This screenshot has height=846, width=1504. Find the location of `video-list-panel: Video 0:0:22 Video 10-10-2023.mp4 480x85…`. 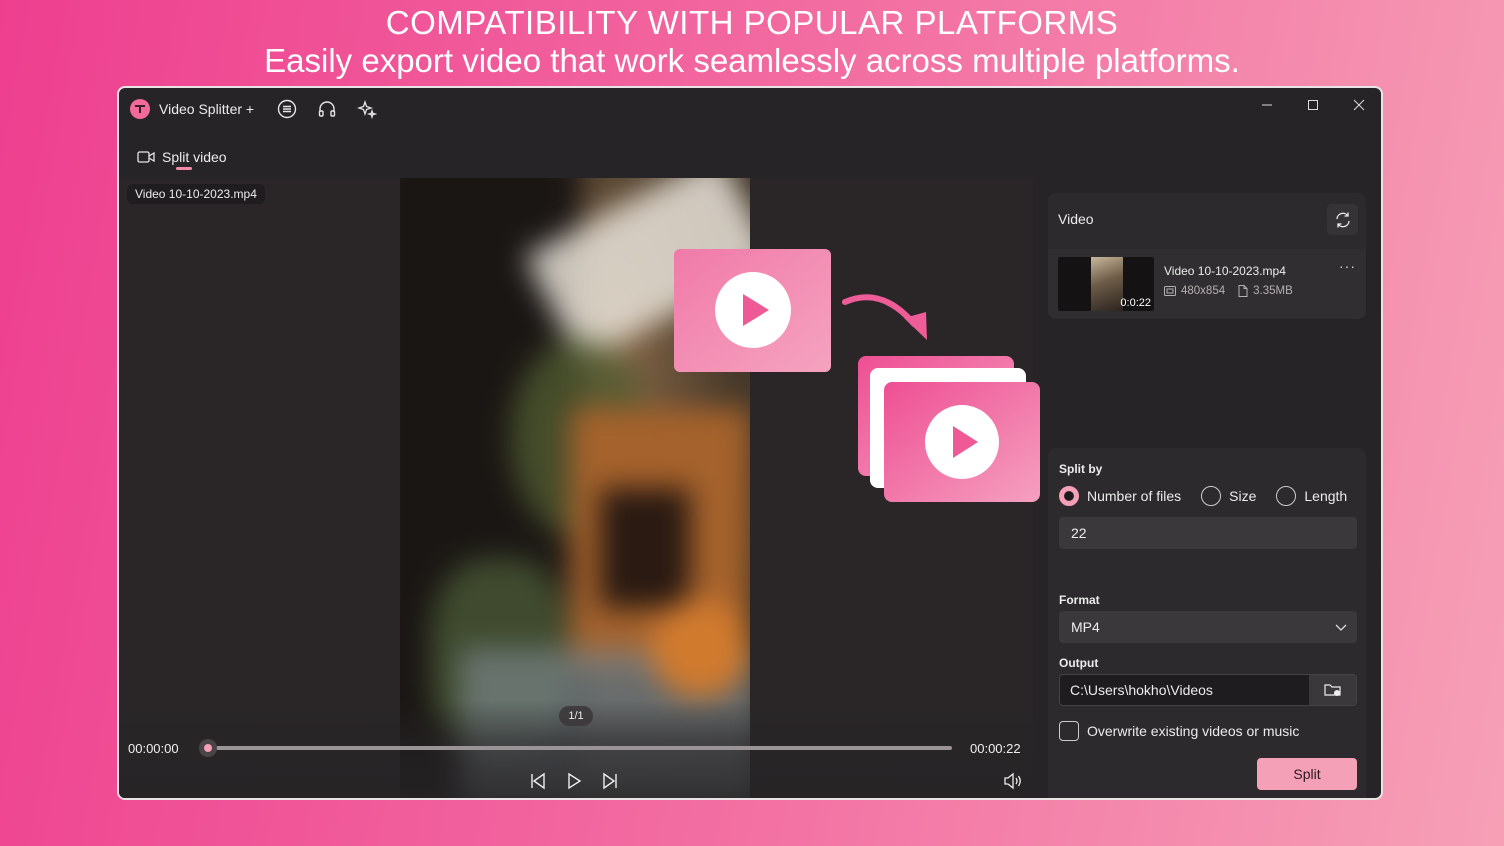

video-list-panel: Video 0:0:22 Video 10-10-2023.mp4 480x85… is located at coordinates (1207, 256).